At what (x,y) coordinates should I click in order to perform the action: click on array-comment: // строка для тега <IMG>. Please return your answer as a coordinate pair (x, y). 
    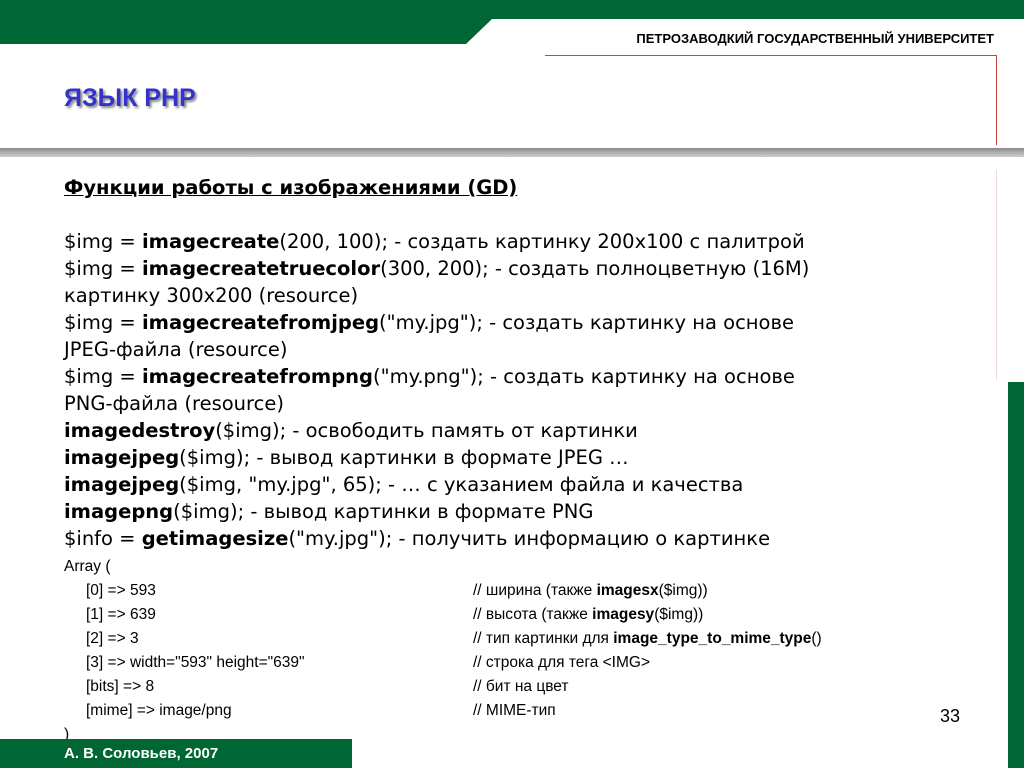
    Looking at the image, I should click on (561, 663).